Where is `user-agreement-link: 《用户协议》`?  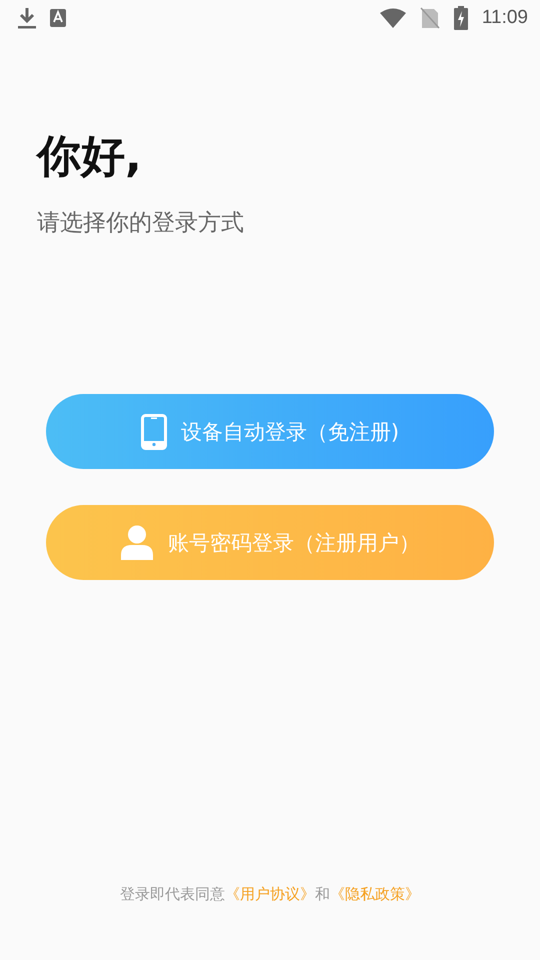 user-agreement-link: 《用户协议》 is located at coordinates (270, 894).